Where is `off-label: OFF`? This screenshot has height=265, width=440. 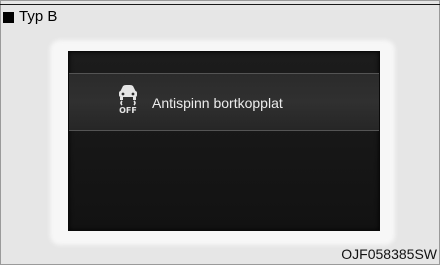
off-label: OFF is located at coordinates (128, 110).